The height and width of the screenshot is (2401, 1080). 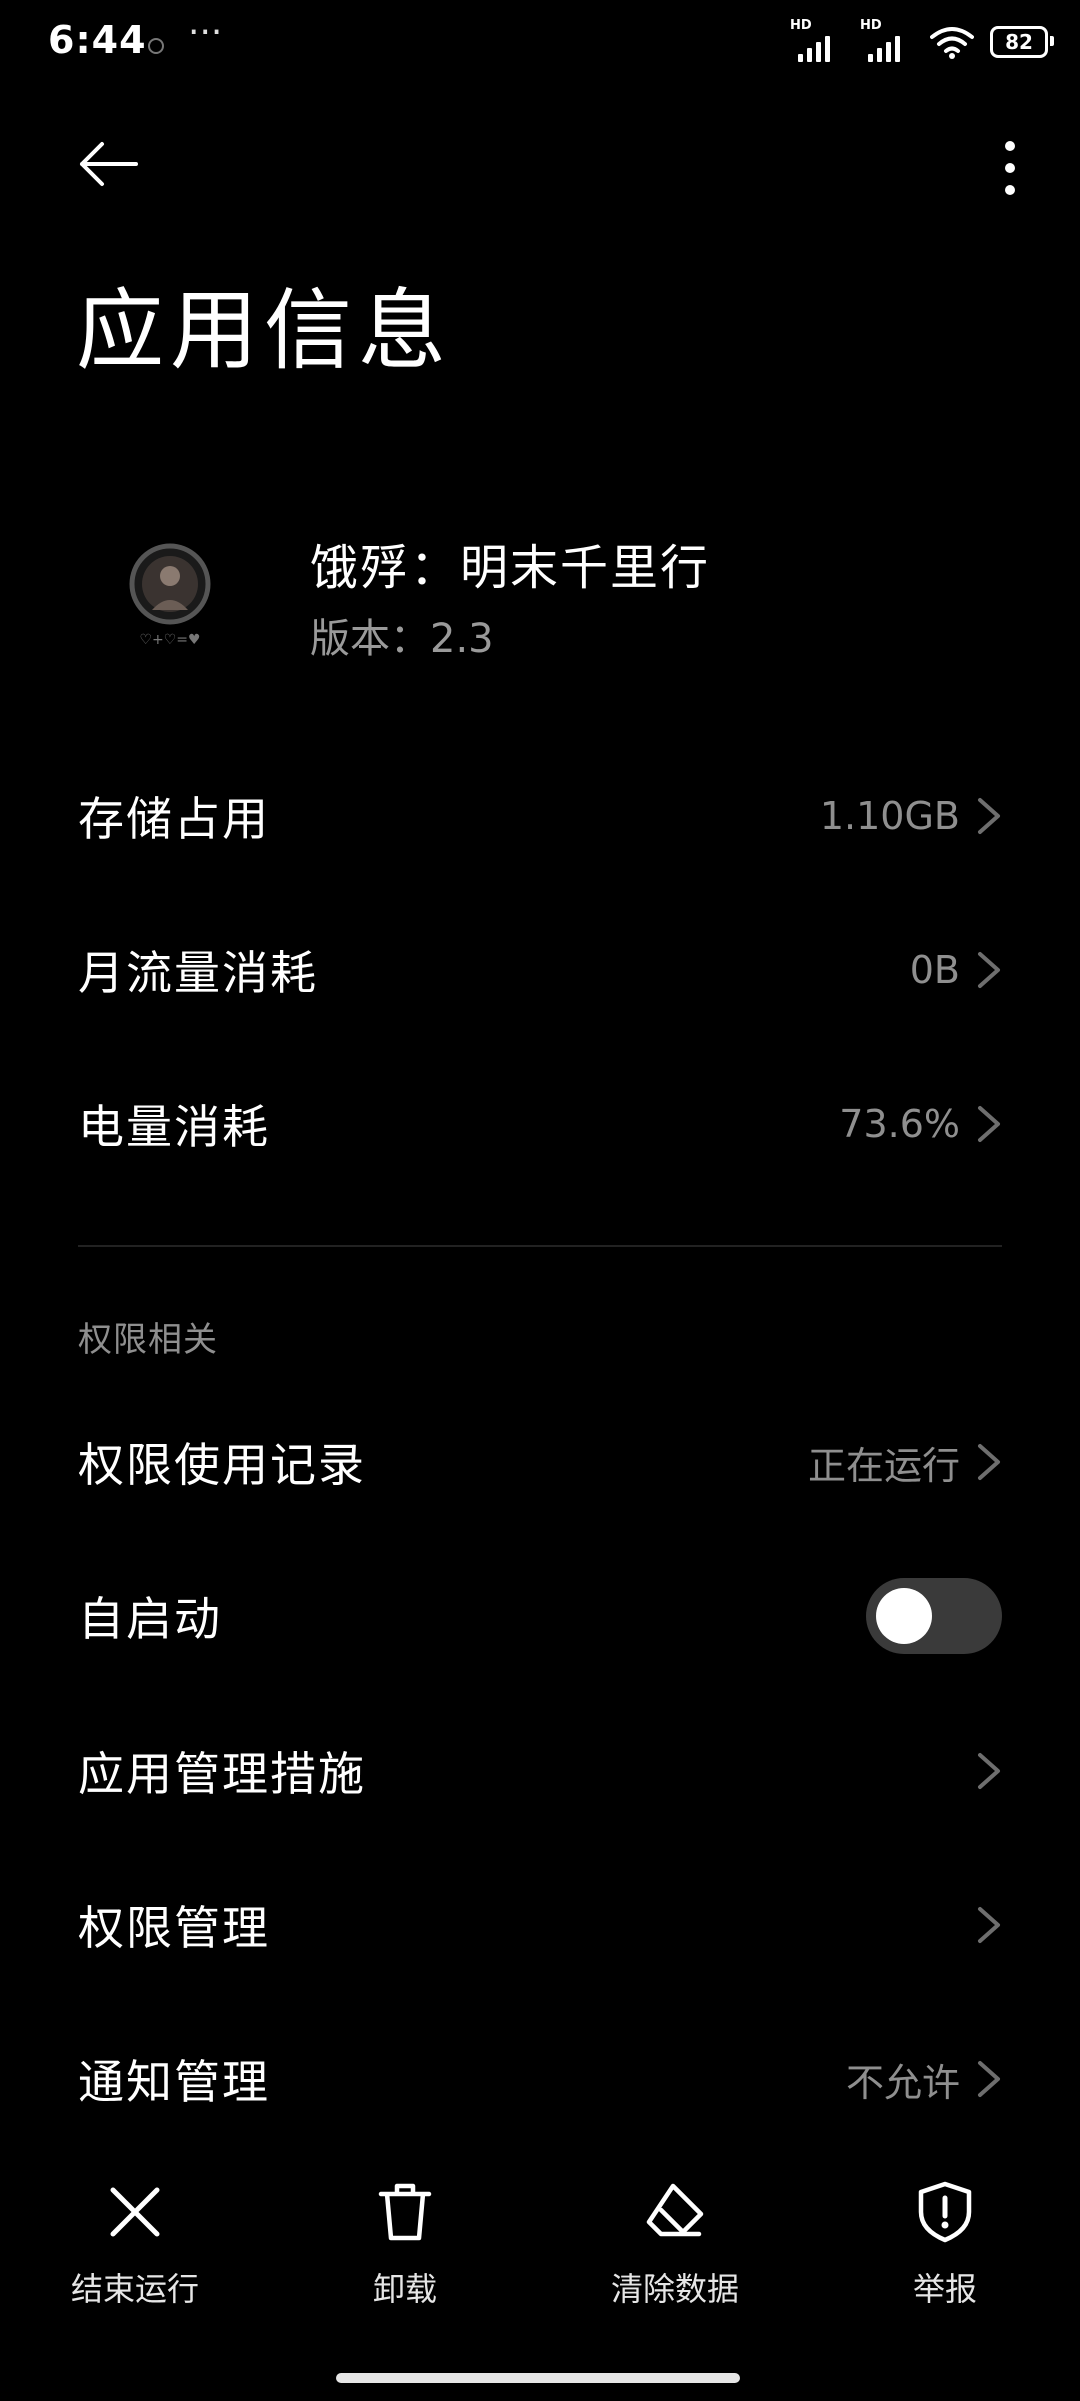 What do you see at coordinates (540, 1616) in the screenshot?
I see `autostart-row: 自启动` at bounding box center [540, 1616].